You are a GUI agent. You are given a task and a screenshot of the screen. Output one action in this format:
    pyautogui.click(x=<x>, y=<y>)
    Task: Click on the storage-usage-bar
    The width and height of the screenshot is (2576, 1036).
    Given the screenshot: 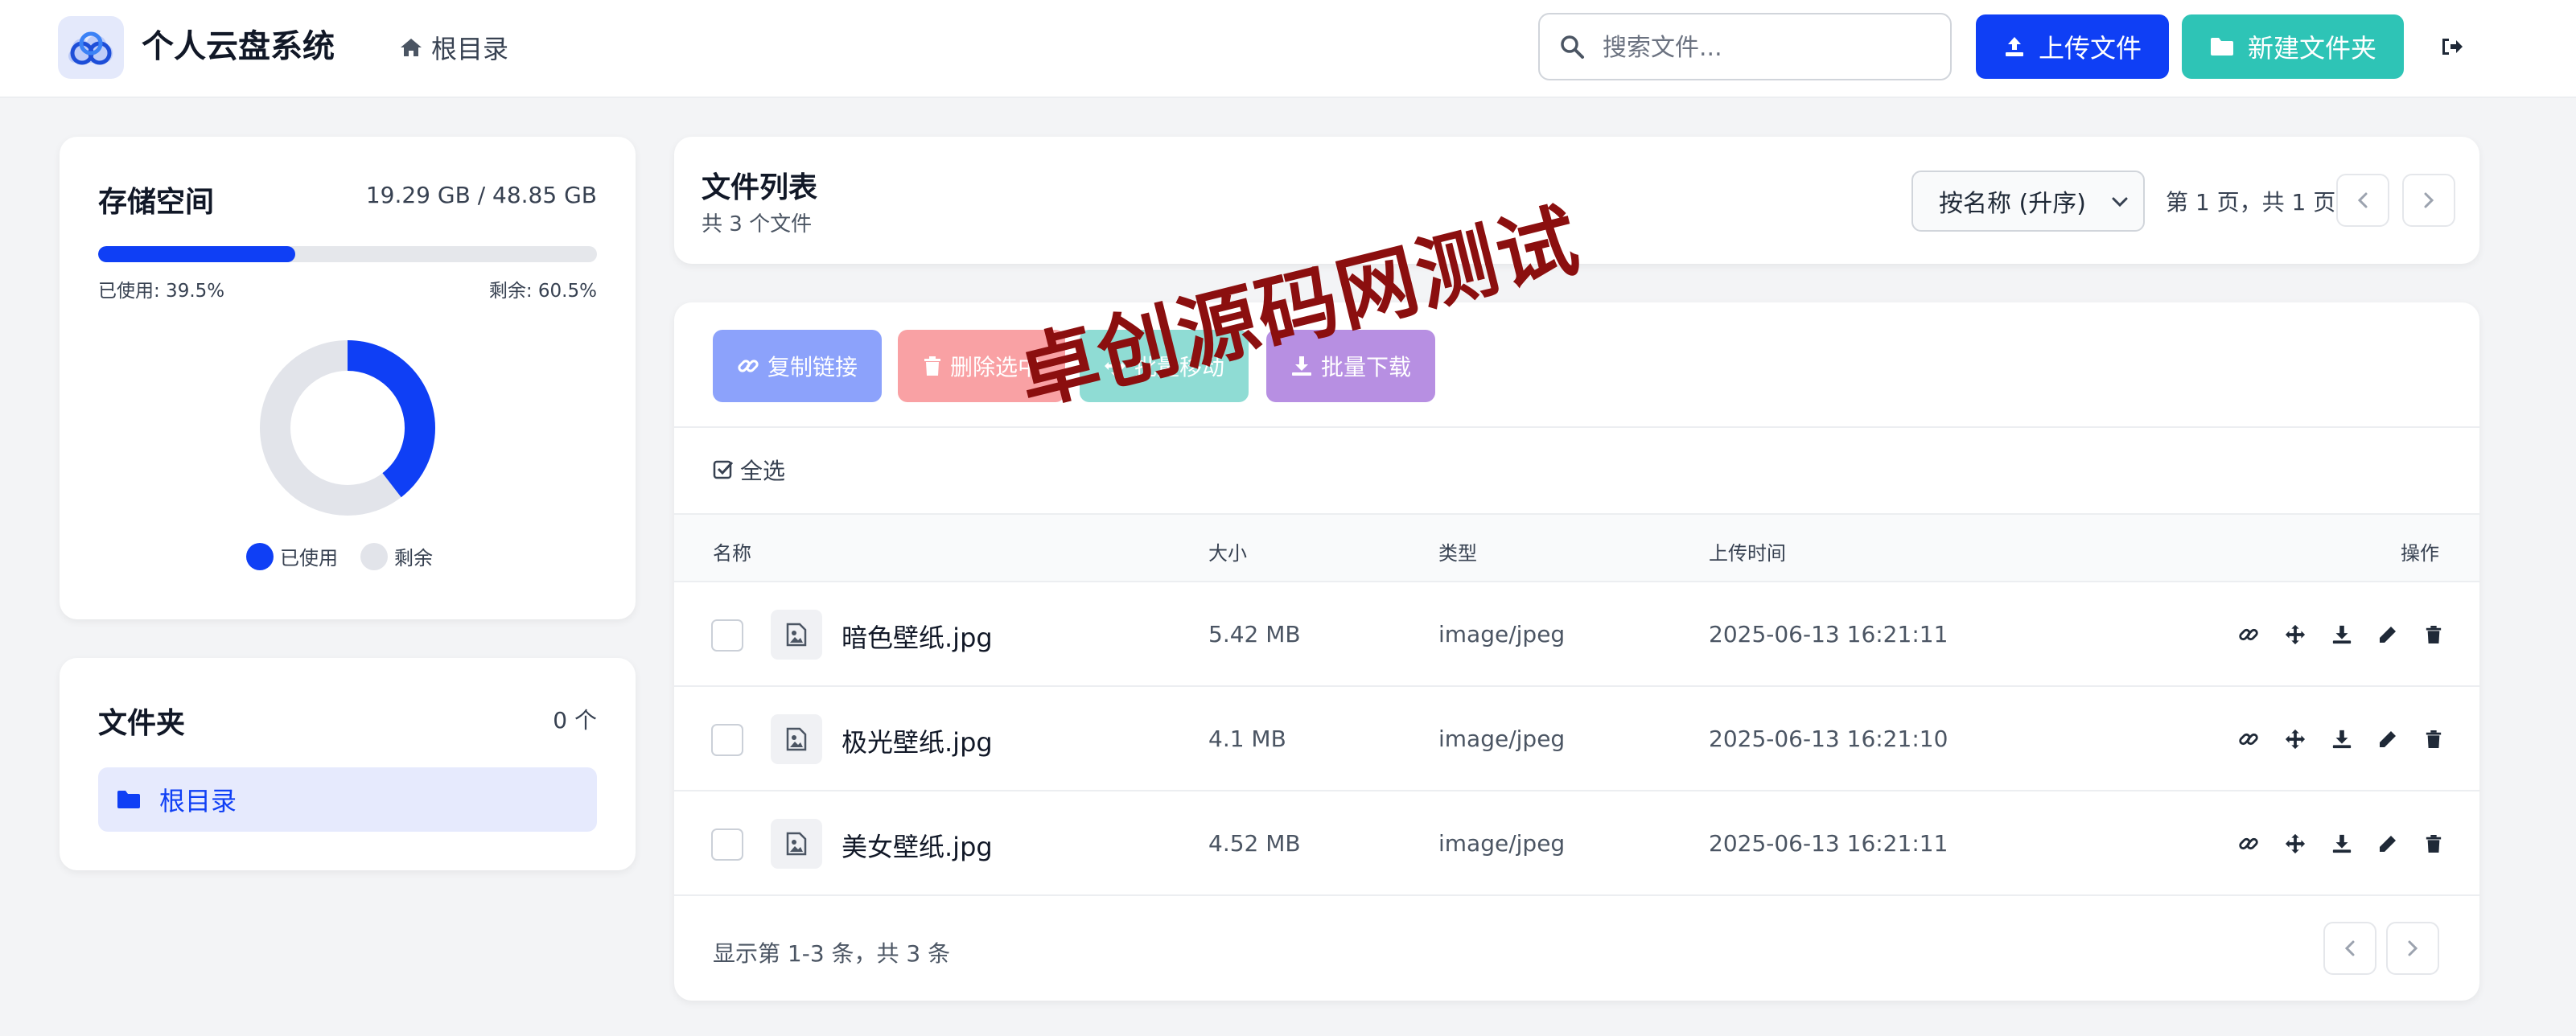 What is the action you would take?
    pyautogui.click(x=347, y=254)
    